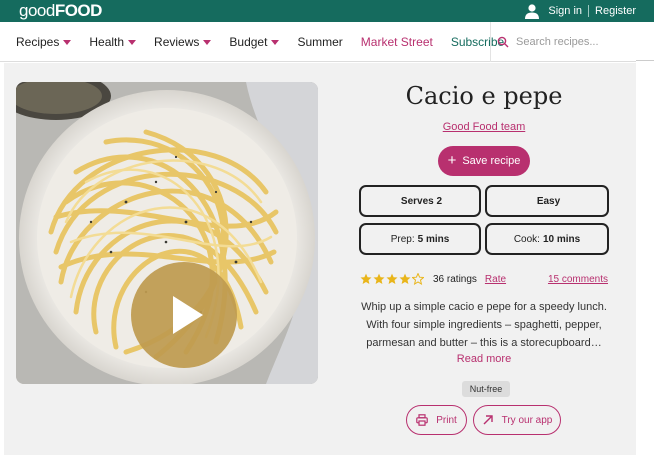 Image resolution: width=654 pixels, height=469 pixels. What do you see at coordinates (188, 315) in the screenshot?
I see `play-icon` at bounding box center [188, 315].